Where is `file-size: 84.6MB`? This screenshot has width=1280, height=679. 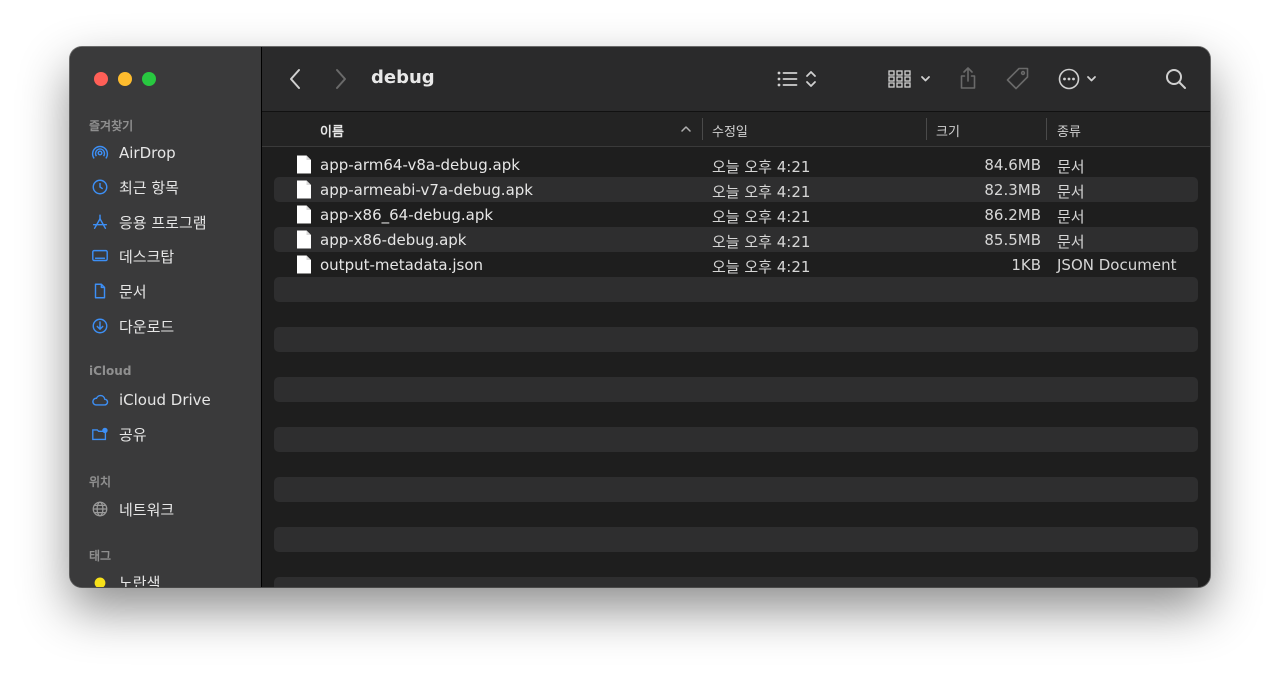 file-size: 84.6MB is located at coordinates (1012, 165).